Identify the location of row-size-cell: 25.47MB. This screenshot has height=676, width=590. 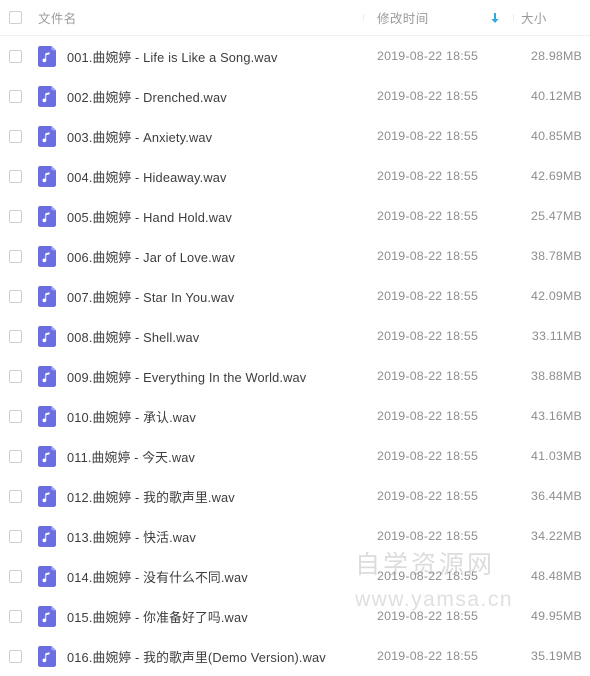
(551, 216).